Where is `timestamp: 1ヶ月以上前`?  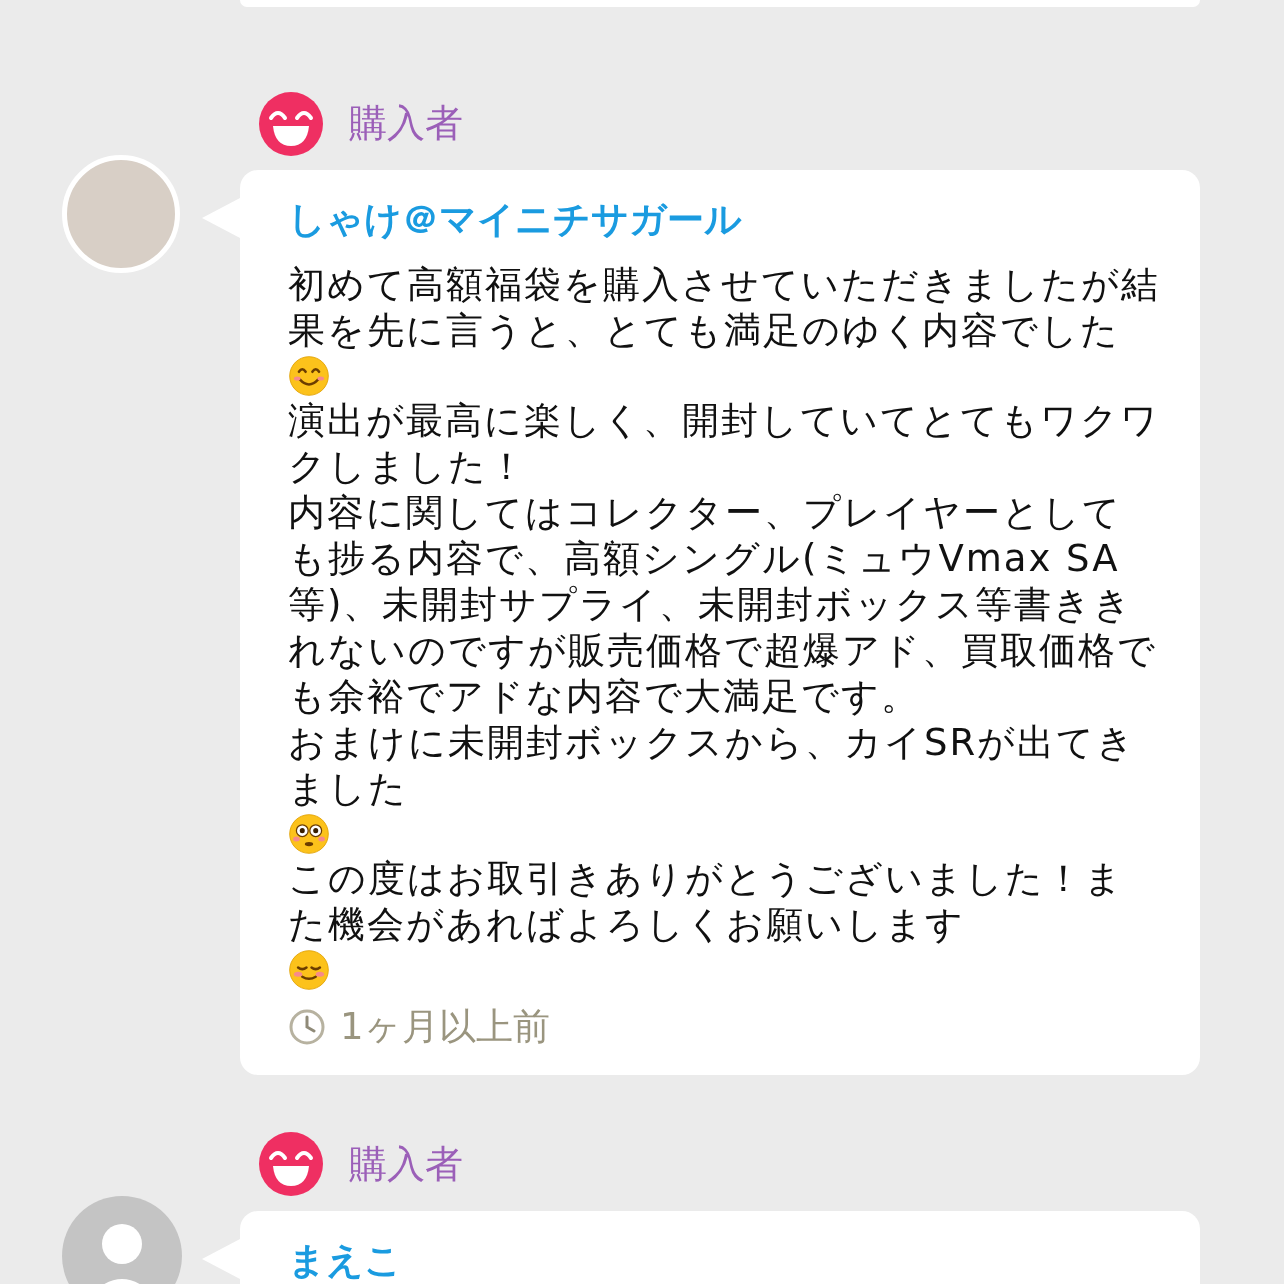
timestamp: 1ヶ月以上前 is located at coordinates (445, 1027).